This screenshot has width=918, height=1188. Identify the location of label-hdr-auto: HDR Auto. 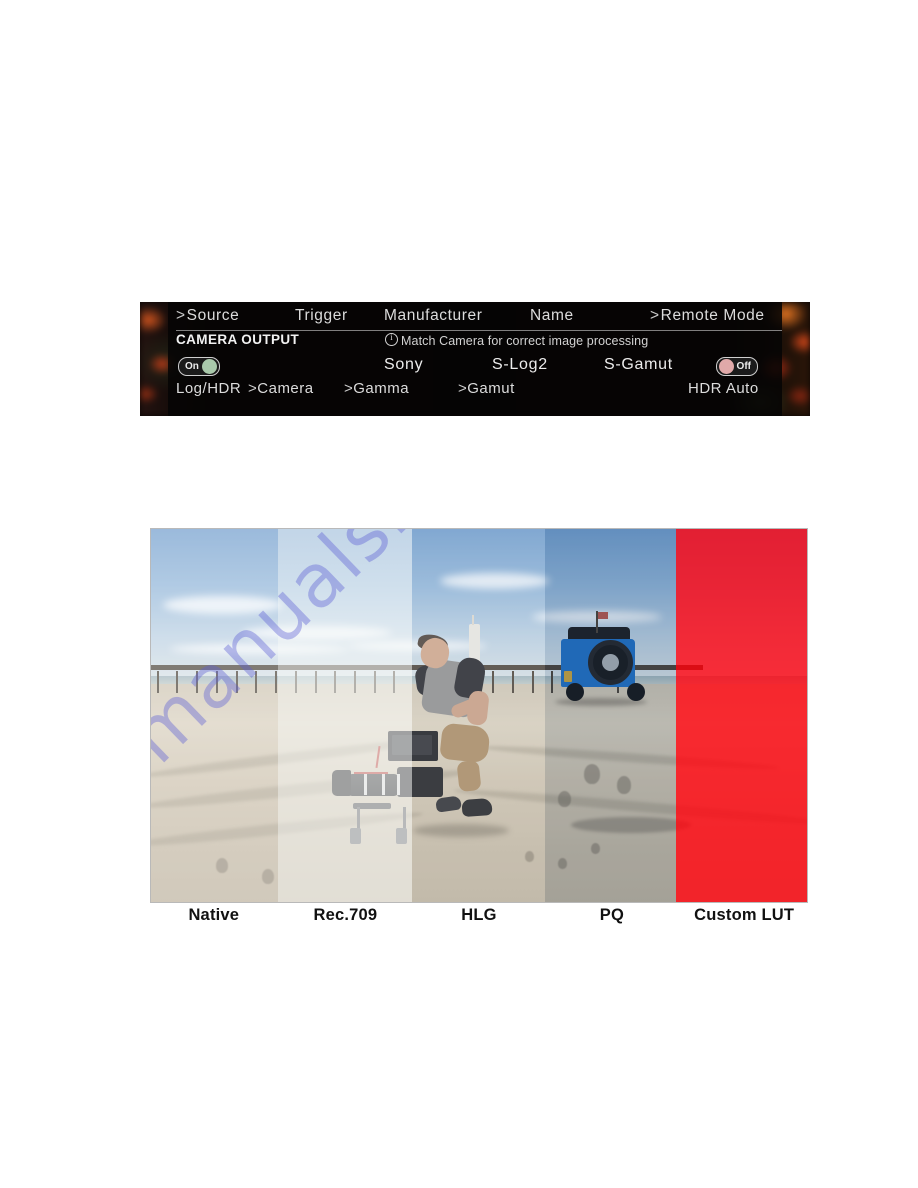
(723, 388).